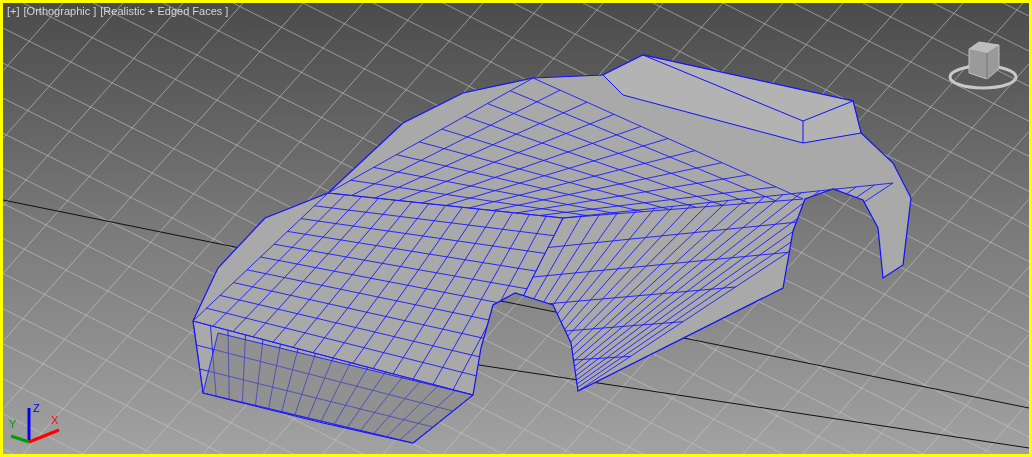 The image size is (1032, 457). I want to click on axis-label: X, so click(55, 420).